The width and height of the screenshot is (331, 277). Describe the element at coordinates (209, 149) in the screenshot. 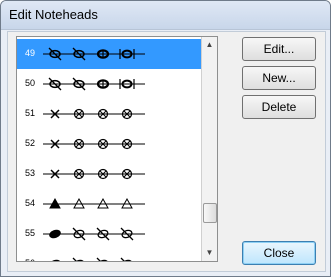

I see `list-scrollbar: ▲ ▼` at that location.